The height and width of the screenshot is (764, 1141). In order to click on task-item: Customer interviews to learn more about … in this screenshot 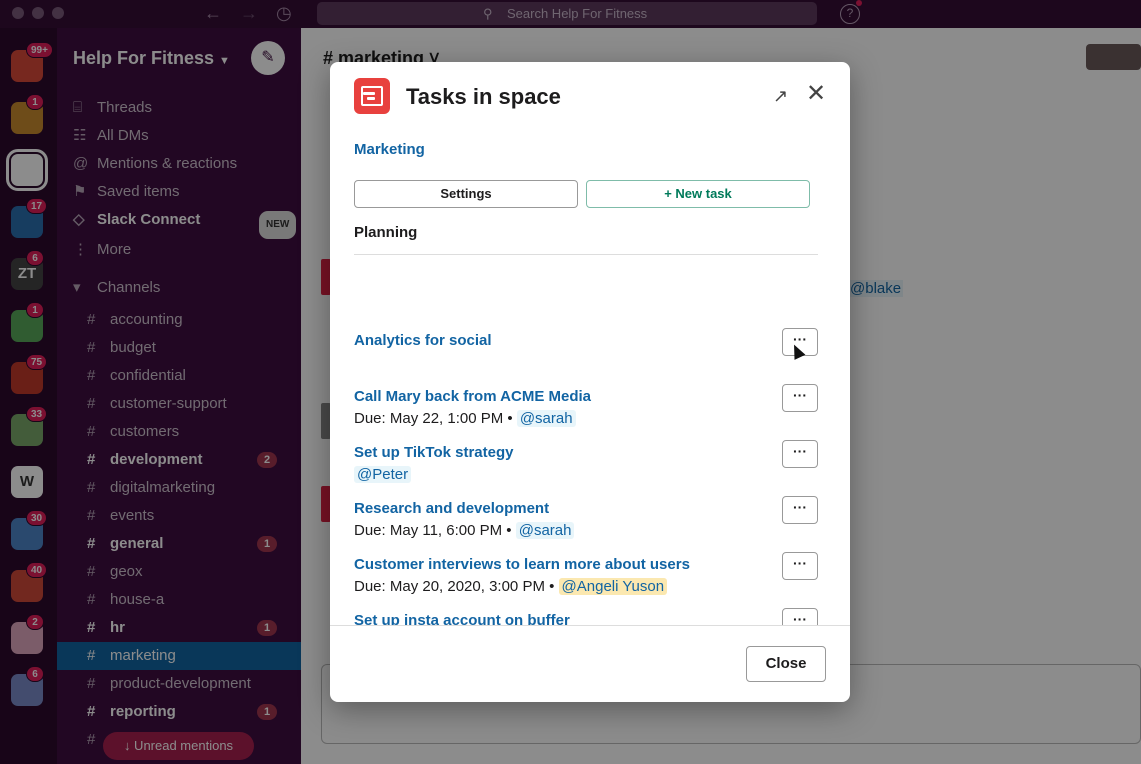, I will do `click(586, 579)`.